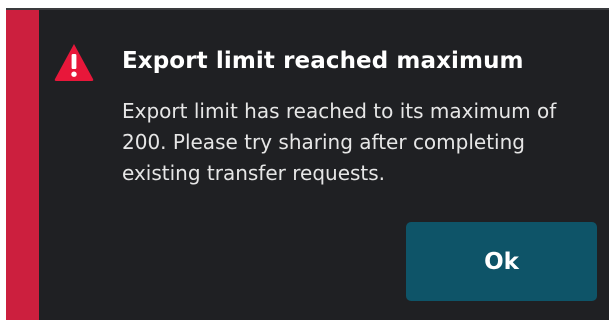 This screenshot has width=614, height=322. I want to click on ok-button: Ok, so click(501, 261).